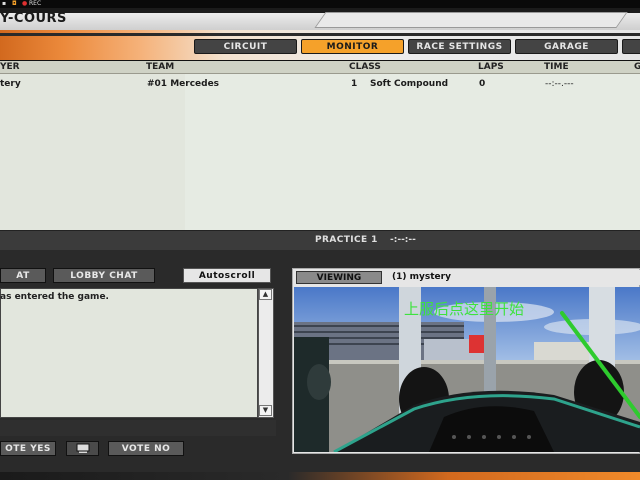  Describe the element at coordinates (482, 84) in the screenshot. I see `row-laps: 0` at that location.